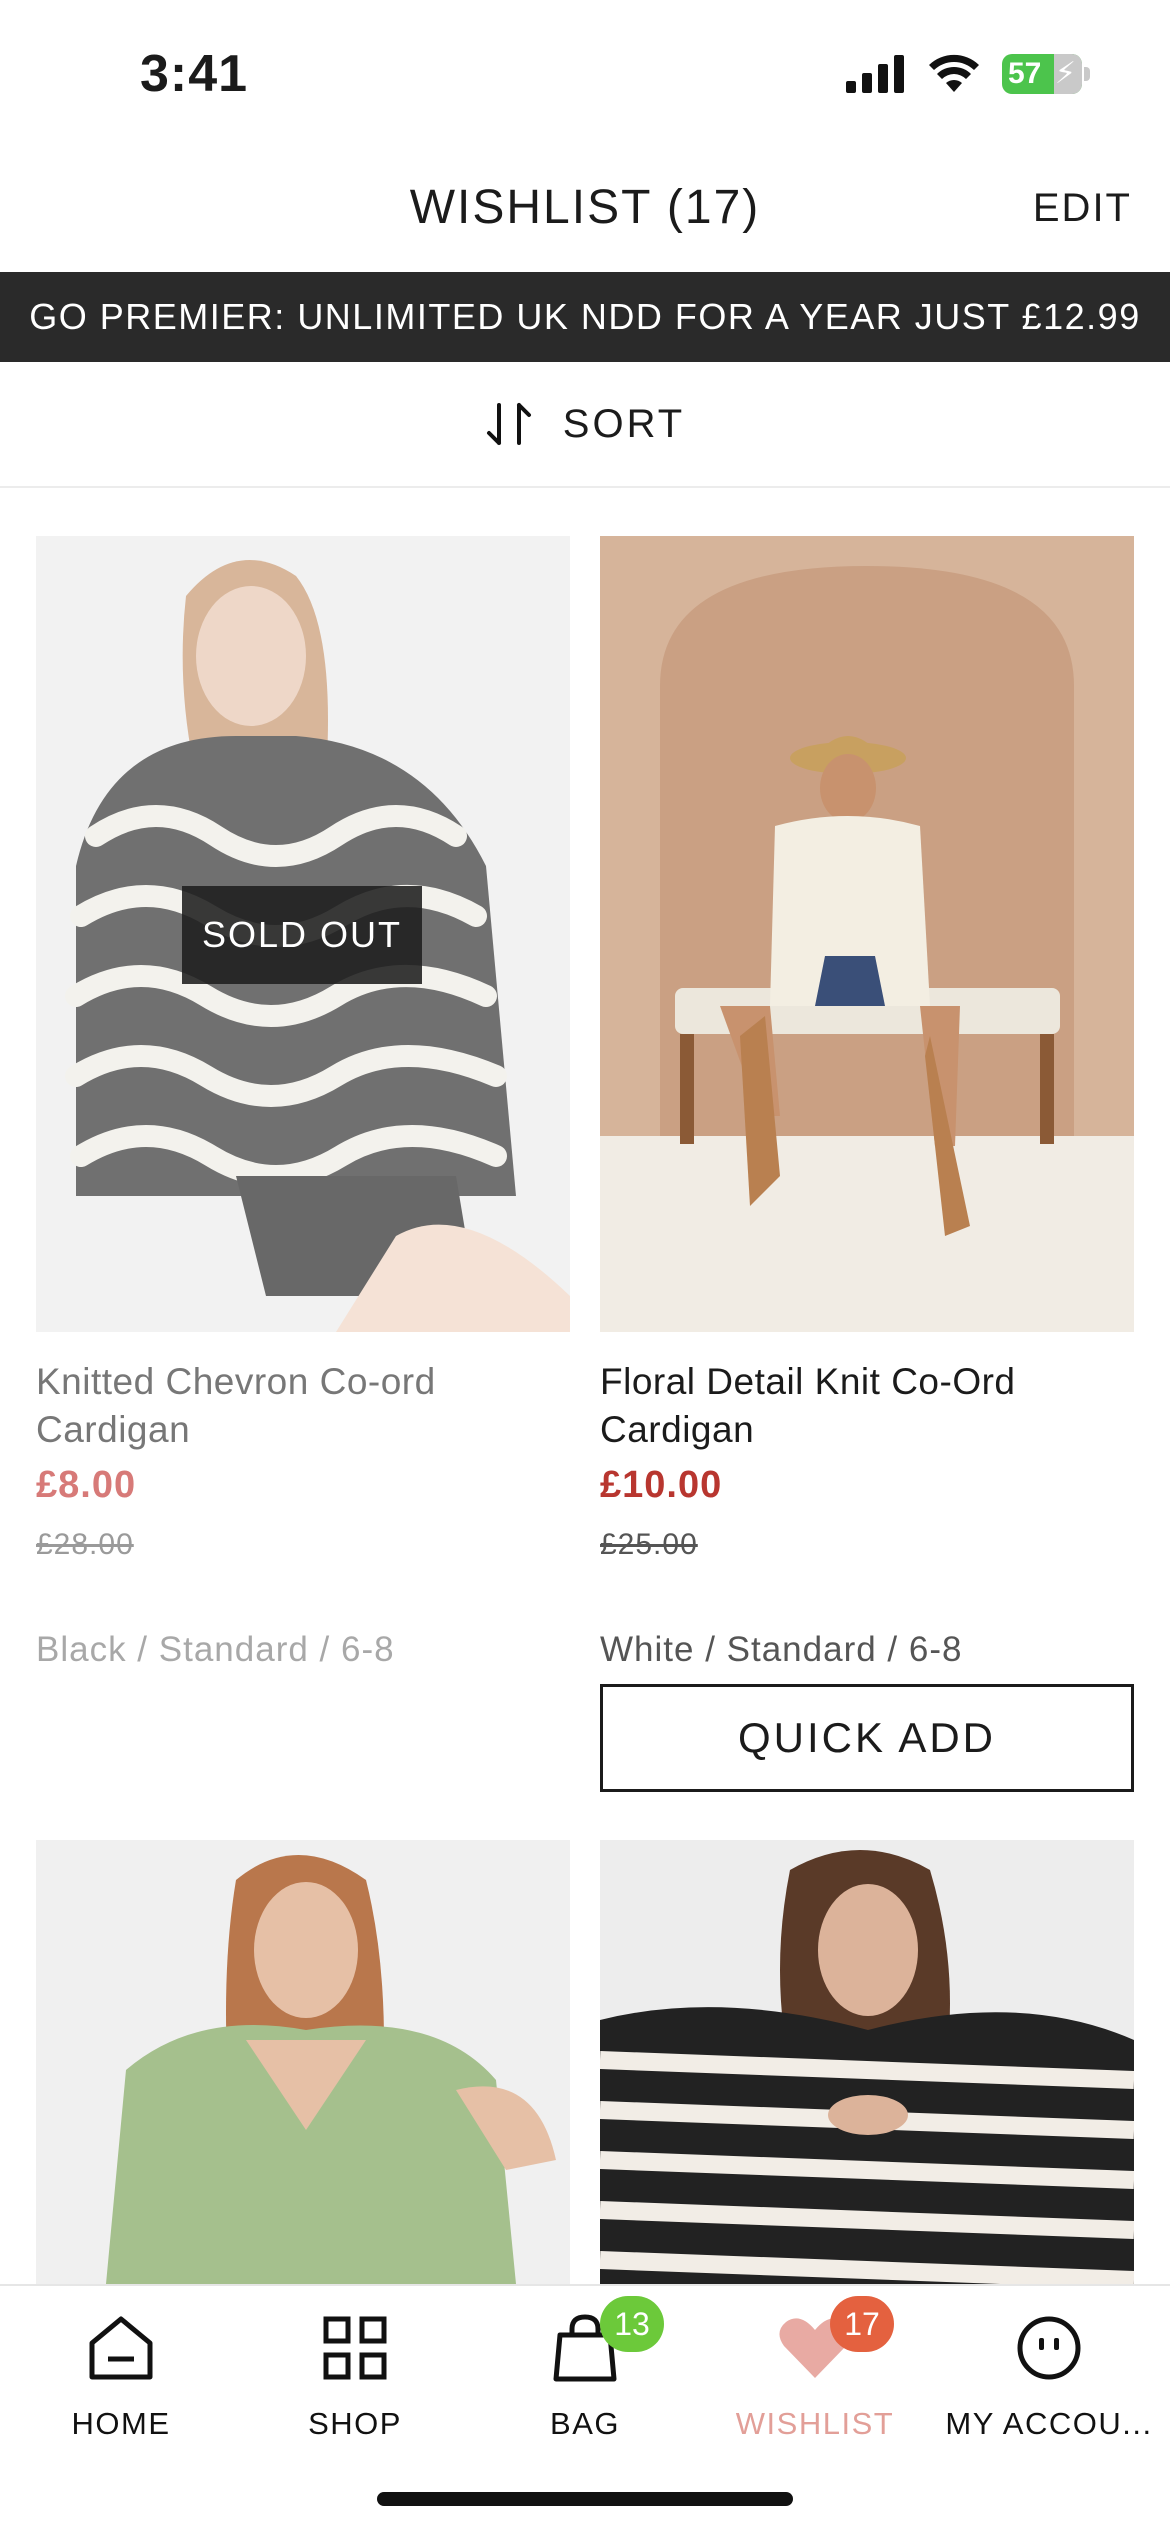 The width and height of the screenshot is (1170, 2532). Describe the element at coordinates (954, 73) in the screenshot. I see `wifi-icon` at that location.